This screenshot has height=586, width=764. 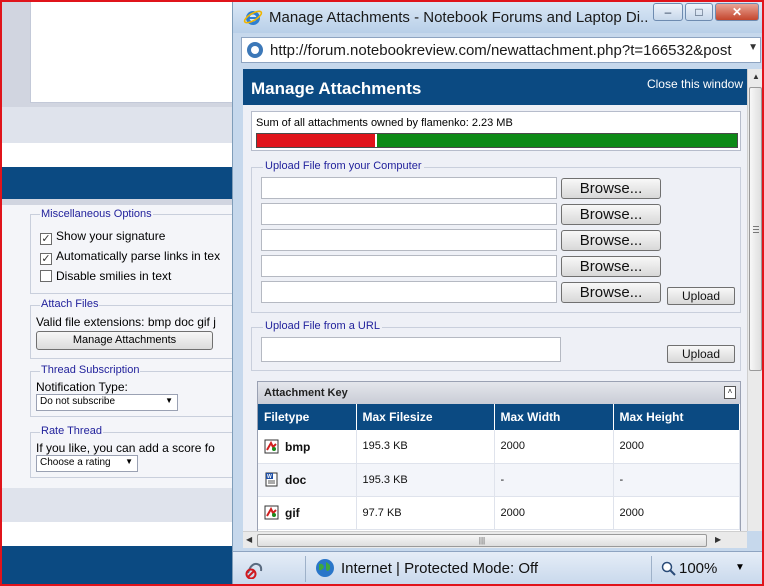 I want to click on column-header-filetype: Filetype, so click(x=307, y=417).